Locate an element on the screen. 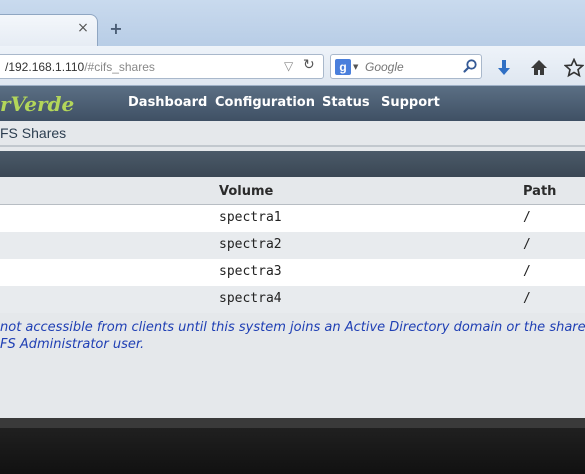  table-row: spectra2 / is located at coordinates (292, 245).